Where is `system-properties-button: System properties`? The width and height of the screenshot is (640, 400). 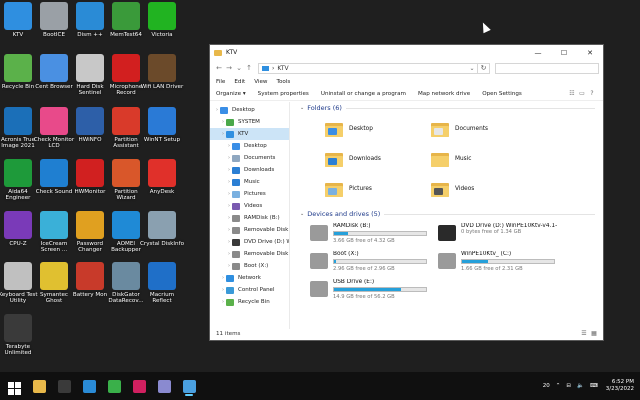
system-properties-button: System properties is located at coordinates (283, 94).